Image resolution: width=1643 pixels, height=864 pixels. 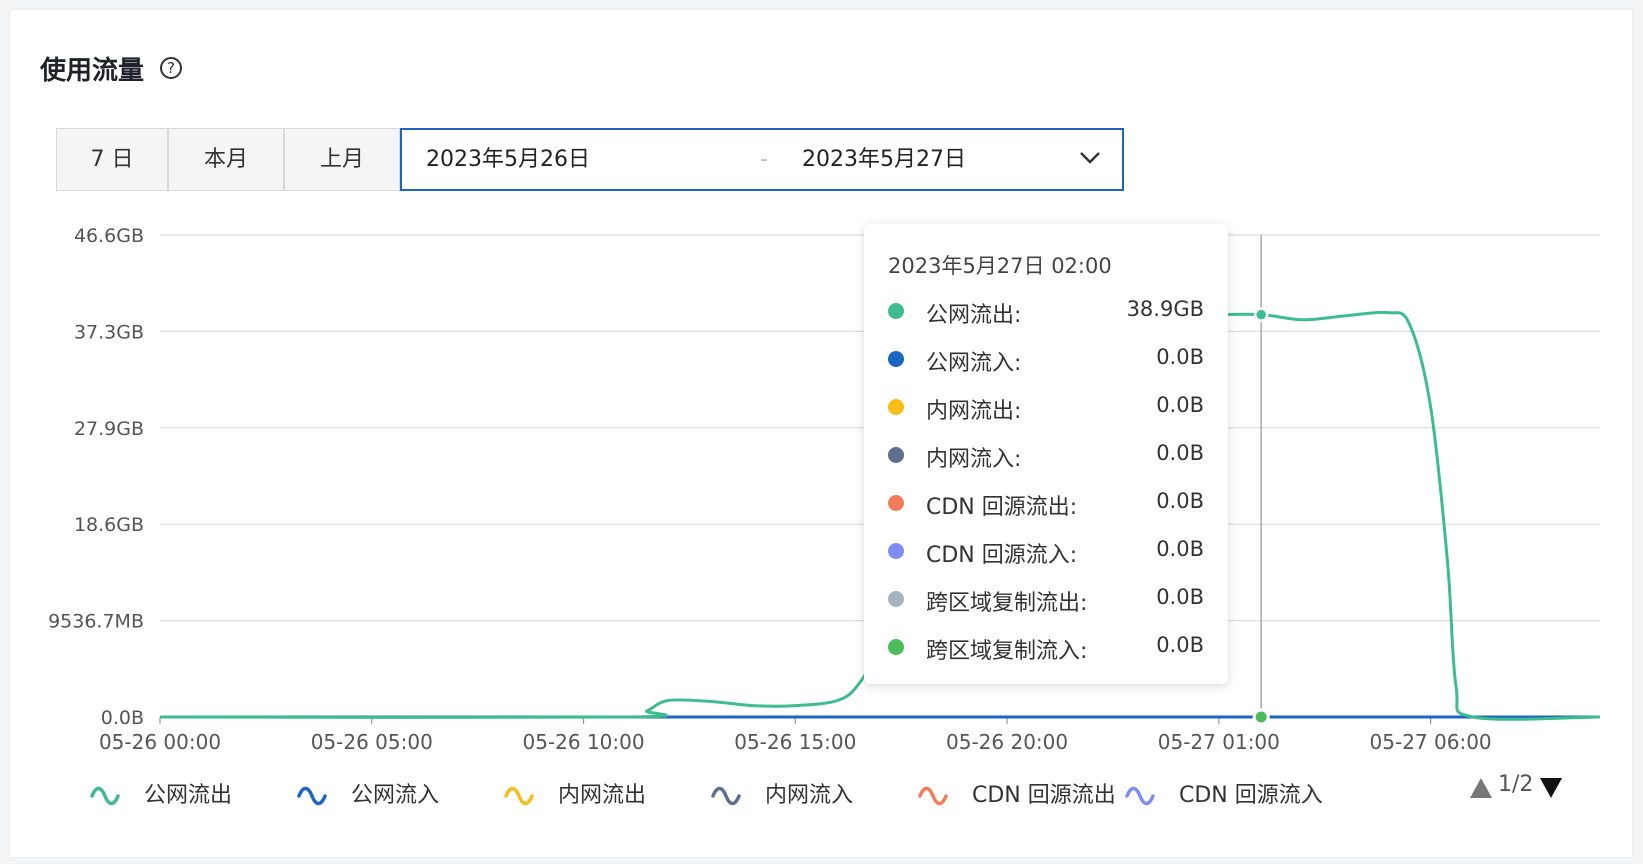 What do you see at coordinates (974, 363) in the screenshot?
I see `tooltip-row-label: 公网流入:` at bounding box center [974, 363].